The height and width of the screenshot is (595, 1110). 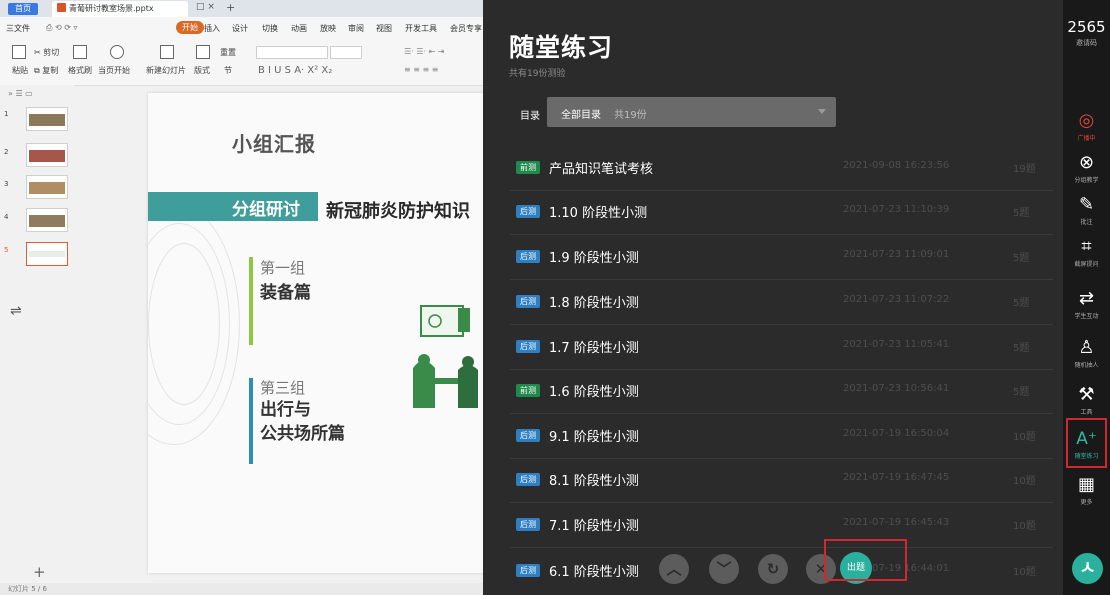 What do you see at coordinates (299, 28) in the screenshot?
I see `menu-animation: 动画` at bounding box center [299, 28].